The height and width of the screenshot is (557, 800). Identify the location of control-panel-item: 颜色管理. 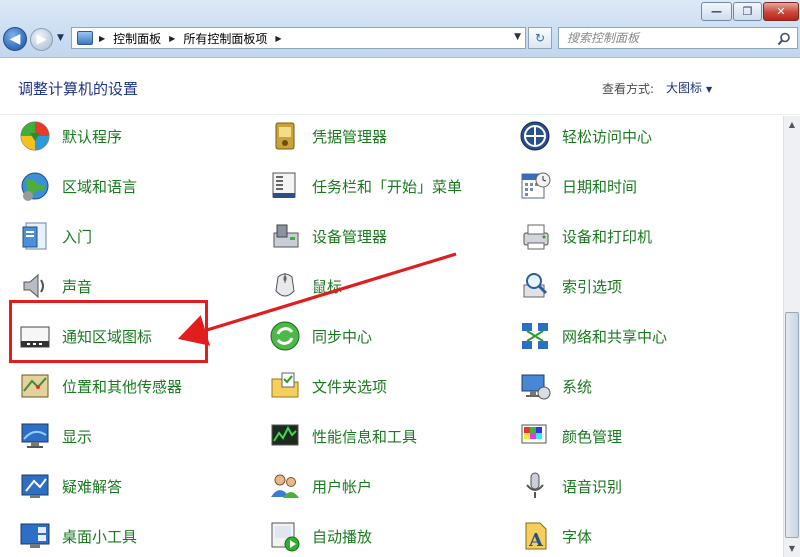
(570, 436).